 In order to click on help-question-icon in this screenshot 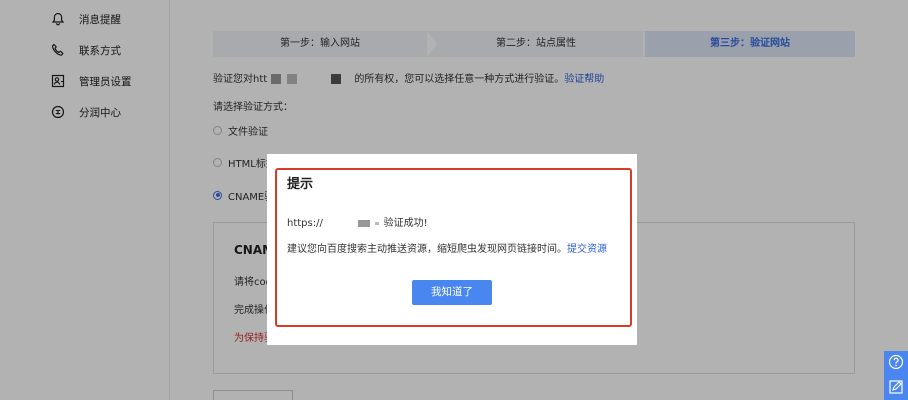, I will do `click(896, 363)`.